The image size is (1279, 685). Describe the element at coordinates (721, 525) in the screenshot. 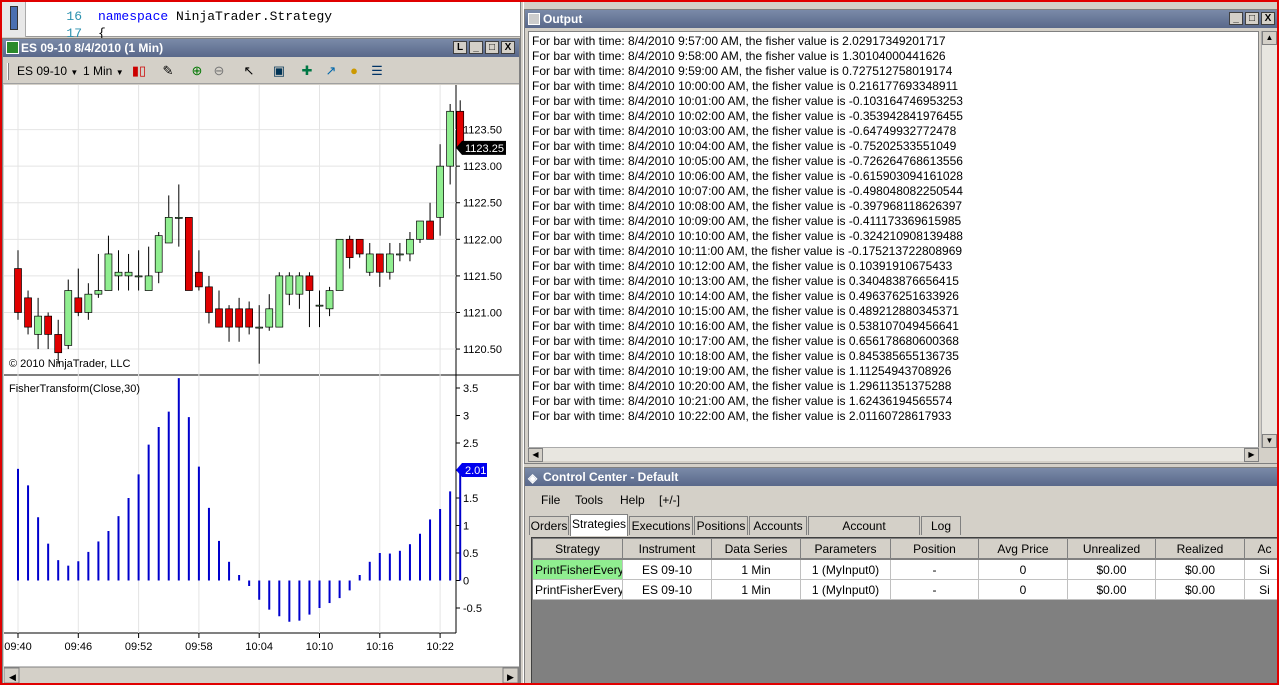

I see `tab-positions: Positions` at that location.